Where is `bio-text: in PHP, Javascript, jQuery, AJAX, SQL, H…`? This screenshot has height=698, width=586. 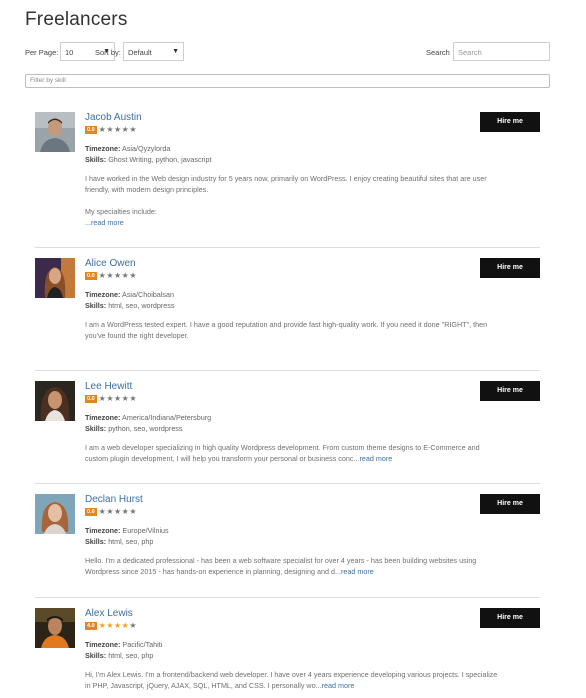
bio-text: in PHP, Javascript, jQuery, AJAX, SQL, H… is located at coordinates (203, 686).